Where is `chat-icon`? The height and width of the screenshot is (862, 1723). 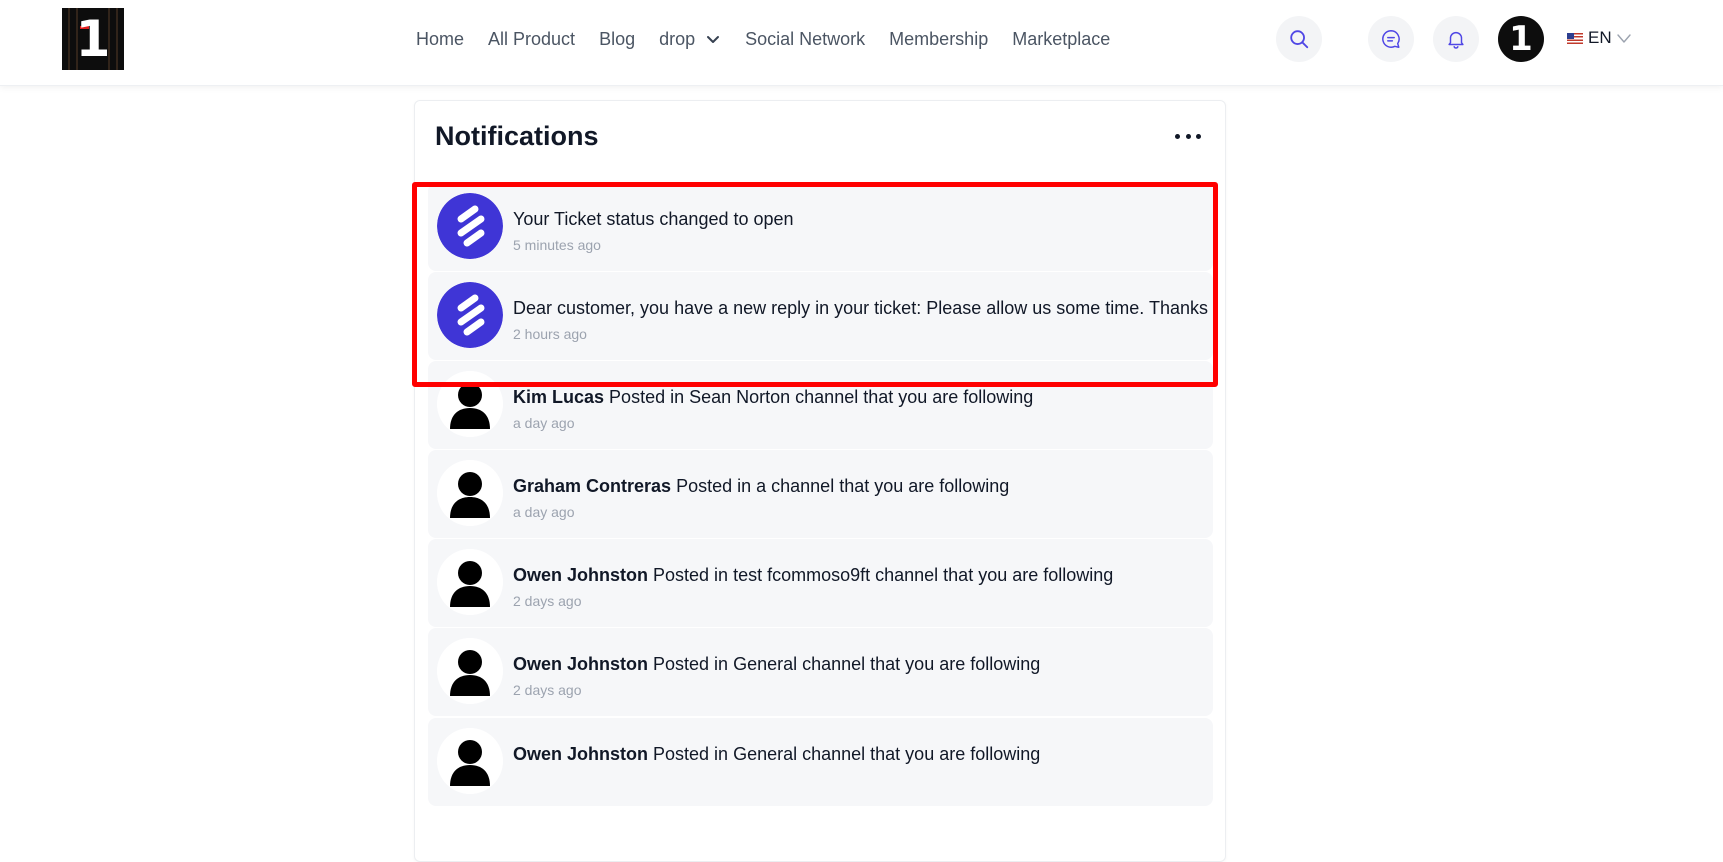 chat-icon is located at coordinates (1391, 39).